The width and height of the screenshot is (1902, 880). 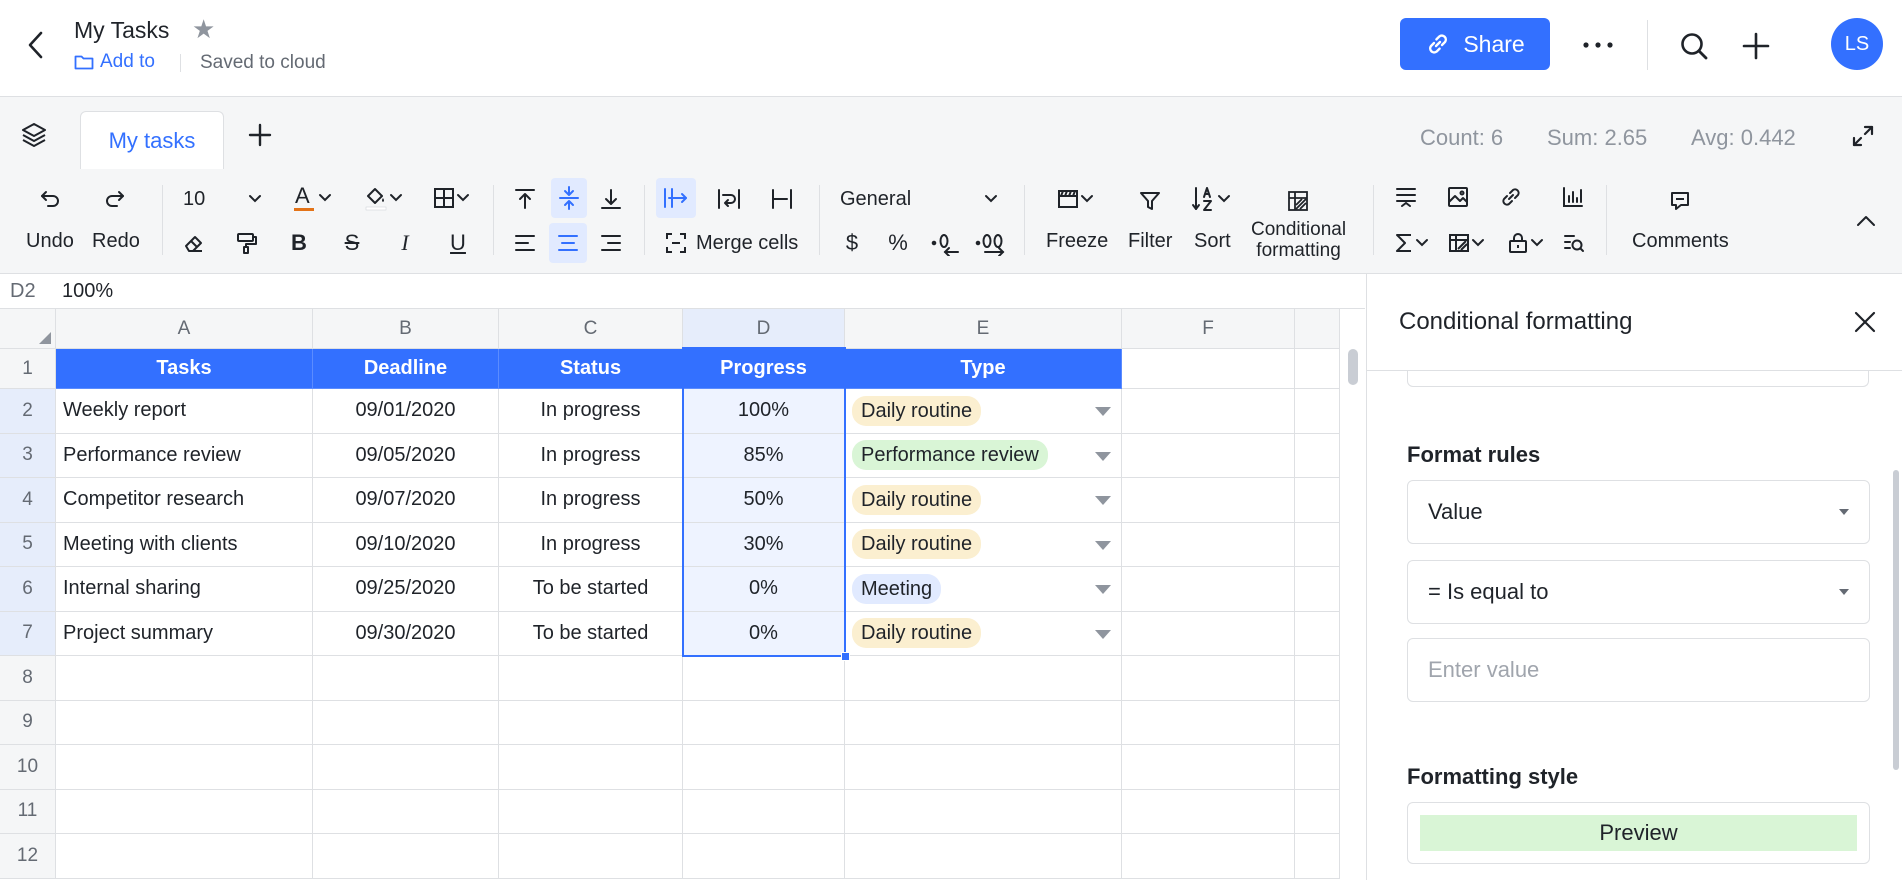 I want to click on redo-label: Redo, so click(x=116, y=241).